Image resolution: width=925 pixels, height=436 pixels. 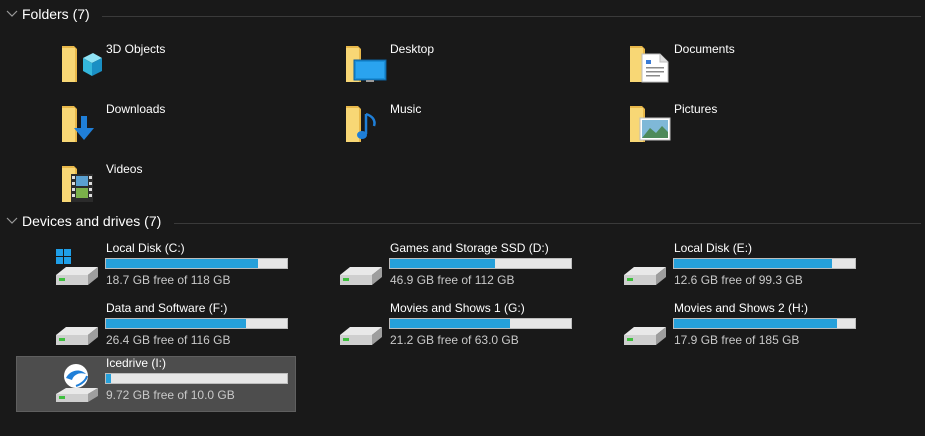 What do you see at coordinates (723, 124) in the screenshot?
I see `folder-tile-pictures: Pictures` at bounding box center [723, 124].